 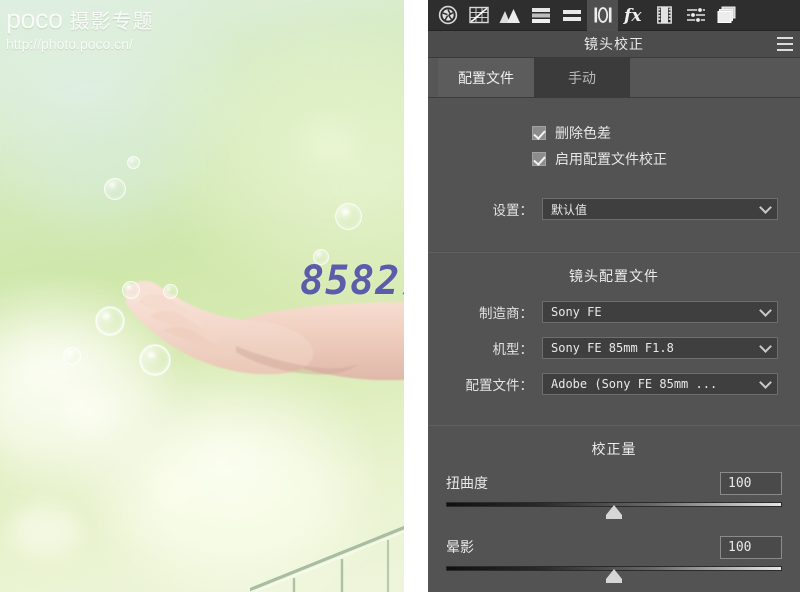 I want to click on effects-icon: fx, so click(x=633, y=15).